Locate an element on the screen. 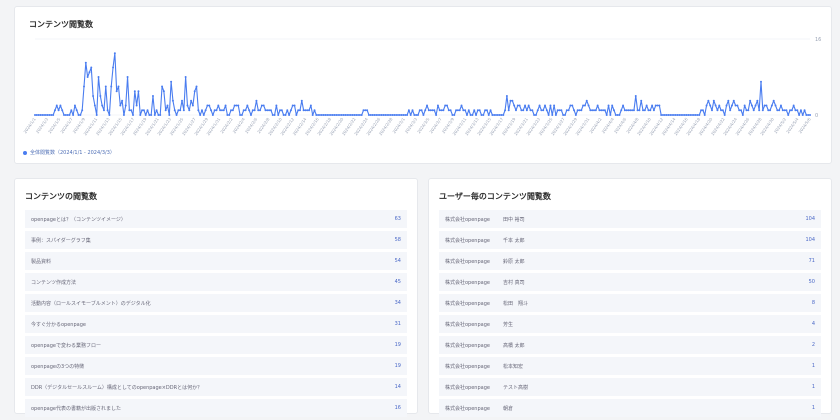 The height and width of the screenshot is (420, 840). content-row: 活動内容（ロールスイモーブルメント）のデジタル化 34 is located at coordinates (216, 303).